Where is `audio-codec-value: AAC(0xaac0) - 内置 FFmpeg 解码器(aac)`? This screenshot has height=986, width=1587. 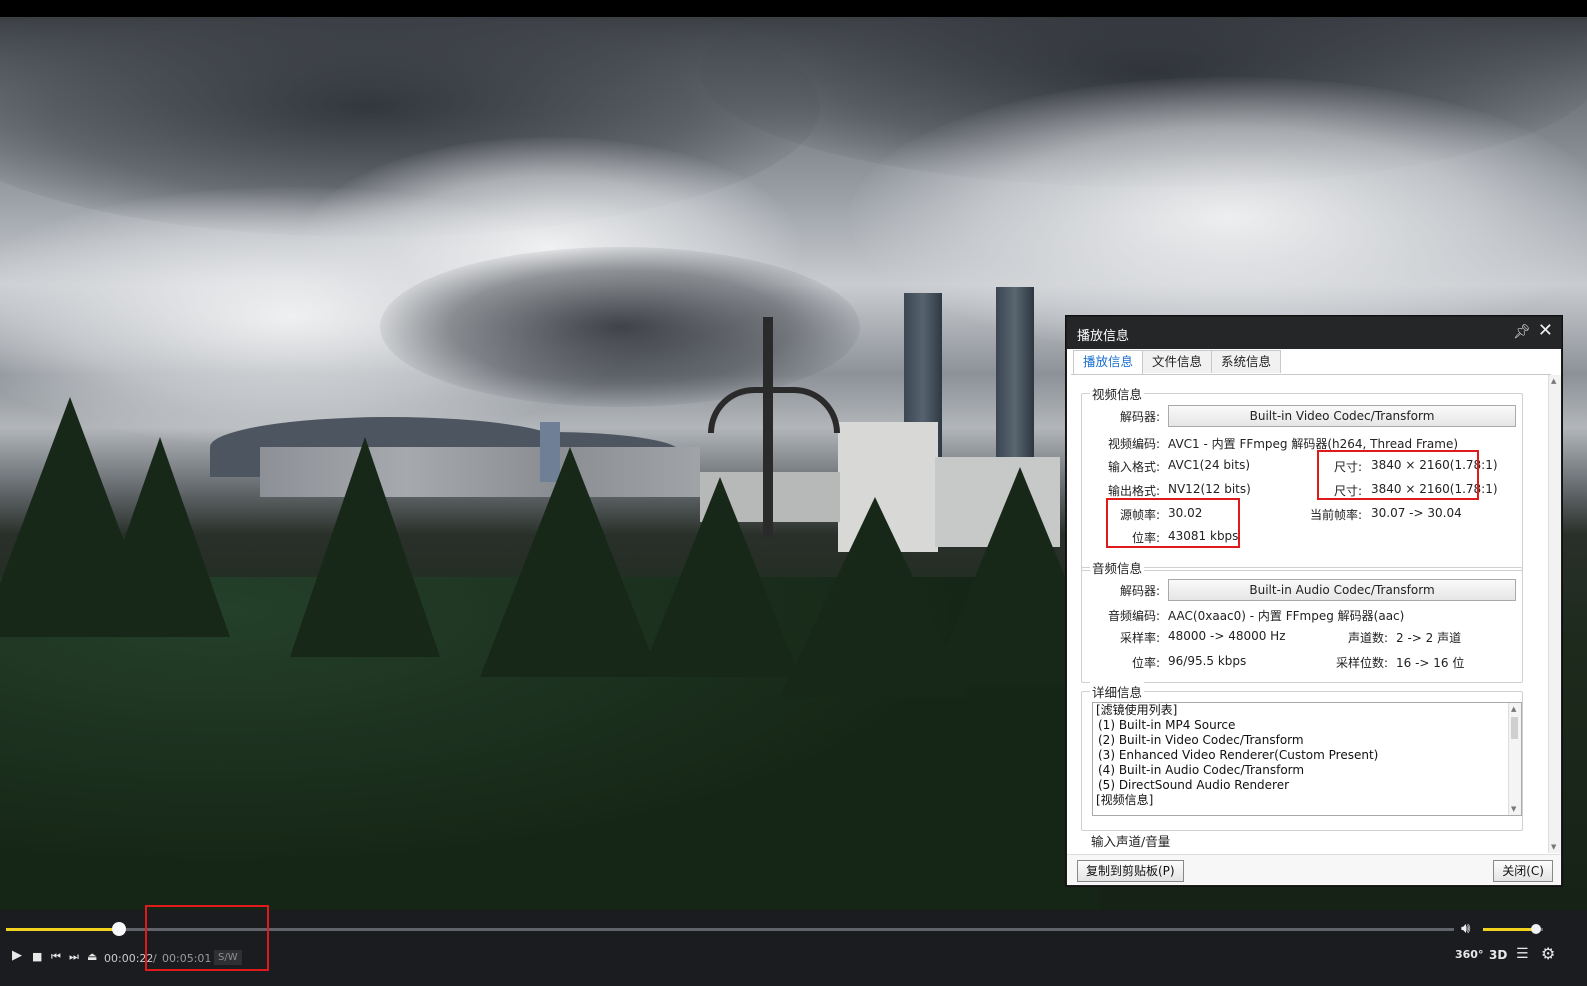
audio-codec-value: AAC(0xaac0) - 内置 FFmpeg 解码器(aac) is located at coordinates (1286, 616).